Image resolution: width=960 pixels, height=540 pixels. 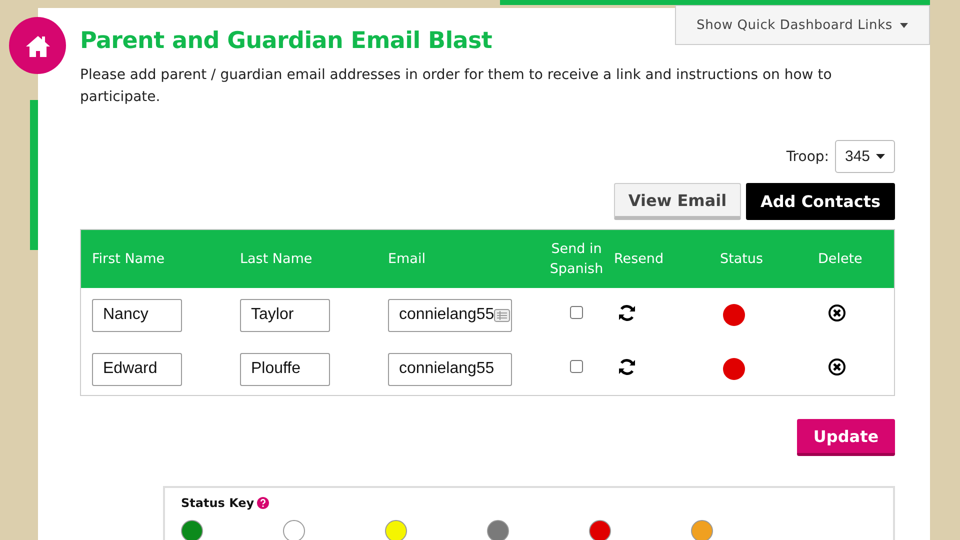 I want to click on view-email-button: View Email, so click(x=677, y=201).